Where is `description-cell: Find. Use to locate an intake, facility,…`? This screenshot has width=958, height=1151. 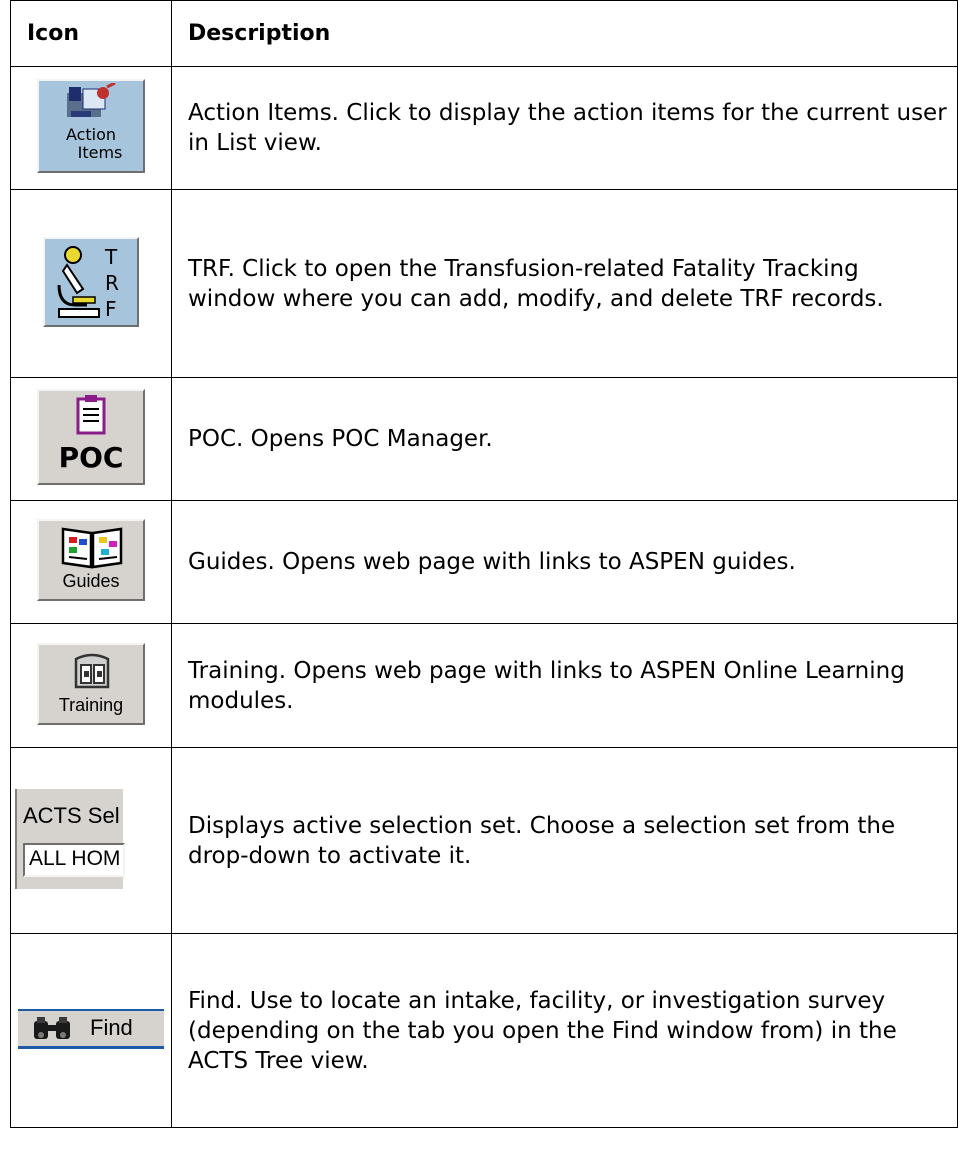 description-cell: Find. Use to locate an intake, facility,… is located at coordinates (564, 1030).